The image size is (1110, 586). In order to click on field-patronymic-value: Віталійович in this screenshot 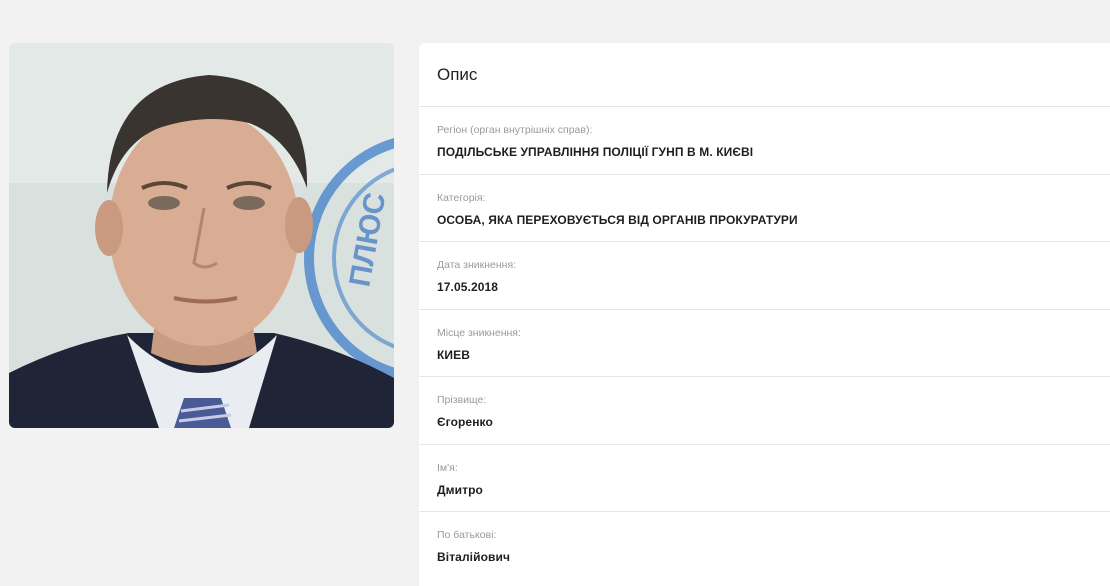, I will do `click(474, 557)`.